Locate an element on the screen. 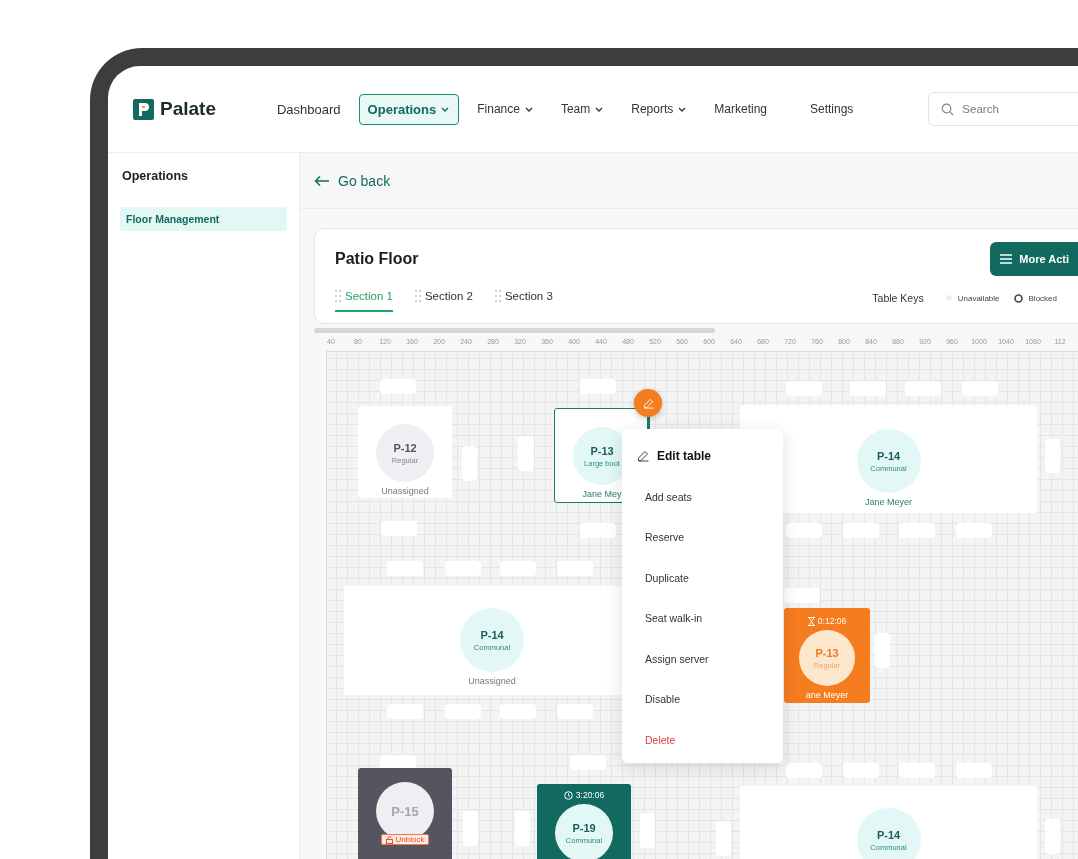 Image resolution: width=1078 pixels, height=859 pixels. nav-item: Operations is located at coordinates (409, 109).